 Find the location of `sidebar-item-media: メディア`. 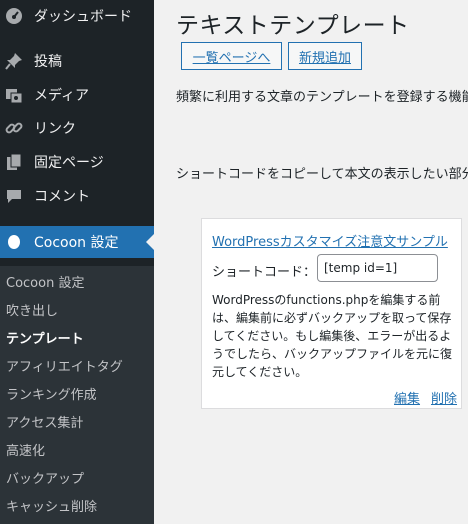

sidebar-item-media: メディア is located at coordinates (77, 95).